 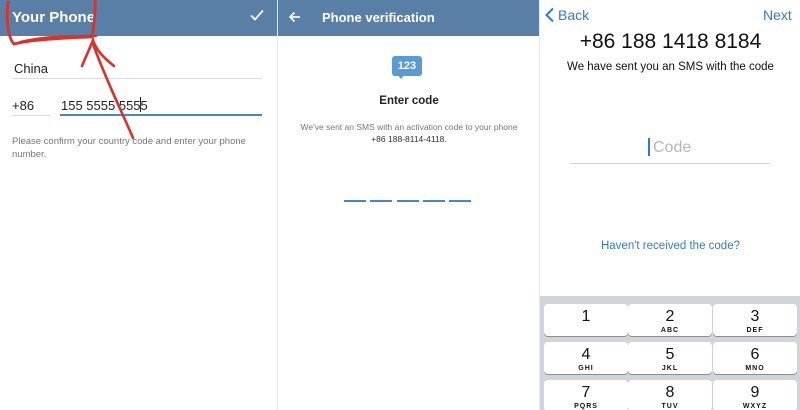 What do you see at coordinates (586, 368) in the screenshot?
I see `key-letters: GHI` at bounding box center [586, 368].